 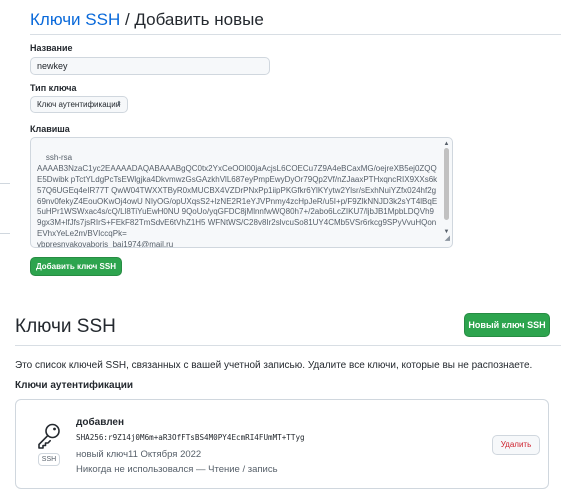 What do you see at coordinates (295, 34) in the screenshot?
I see `title-divider` at bounding box center [295, 34].